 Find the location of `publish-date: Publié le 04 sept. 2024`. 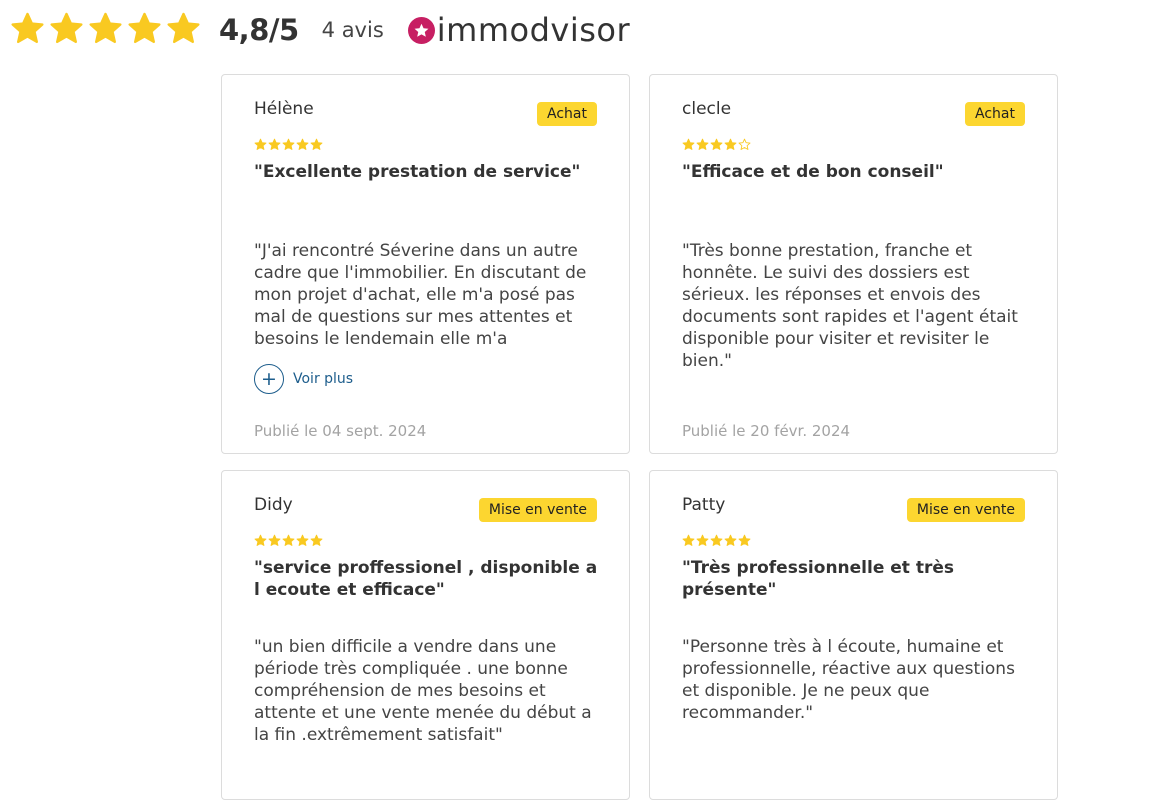

publish-date: Publié le 04 sept. 2024 is located at coordinates (340, 431).